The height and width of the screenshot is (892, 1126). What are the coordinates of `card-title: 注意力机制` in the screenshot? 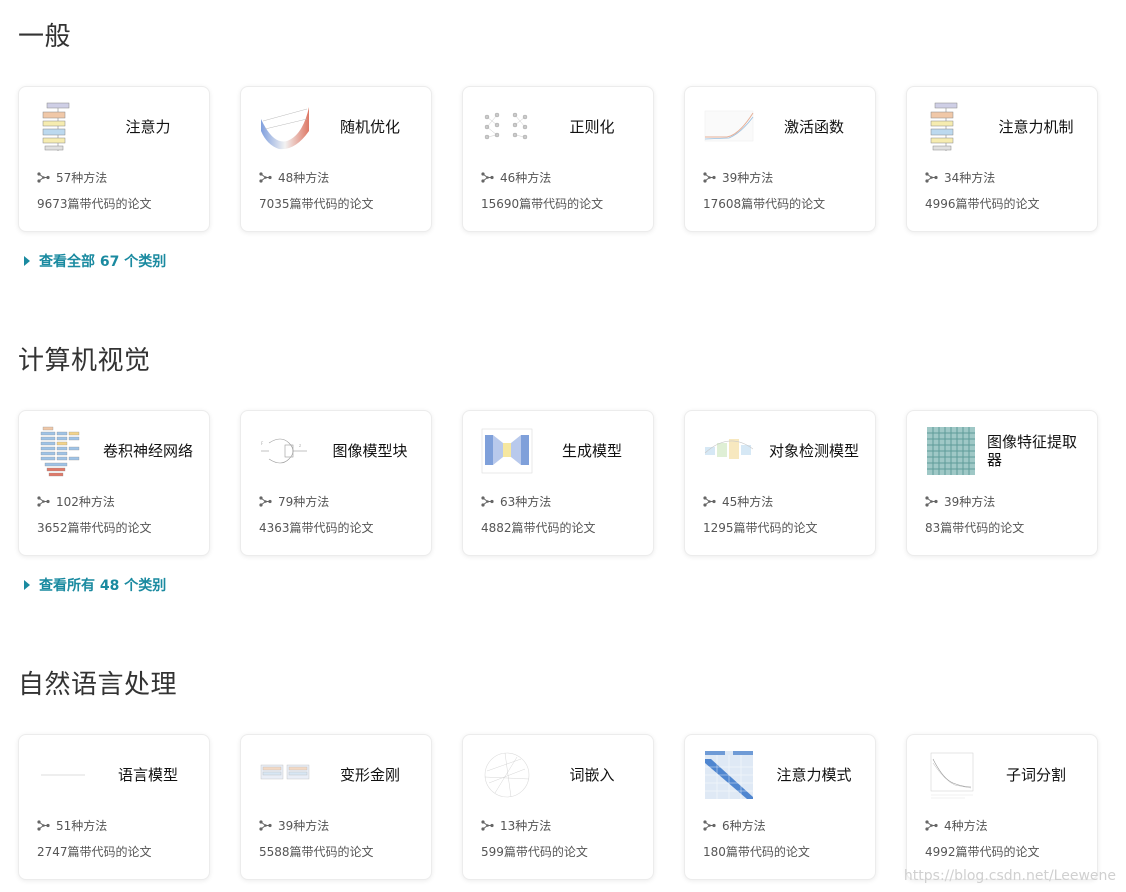 It's located at (1036, 127).